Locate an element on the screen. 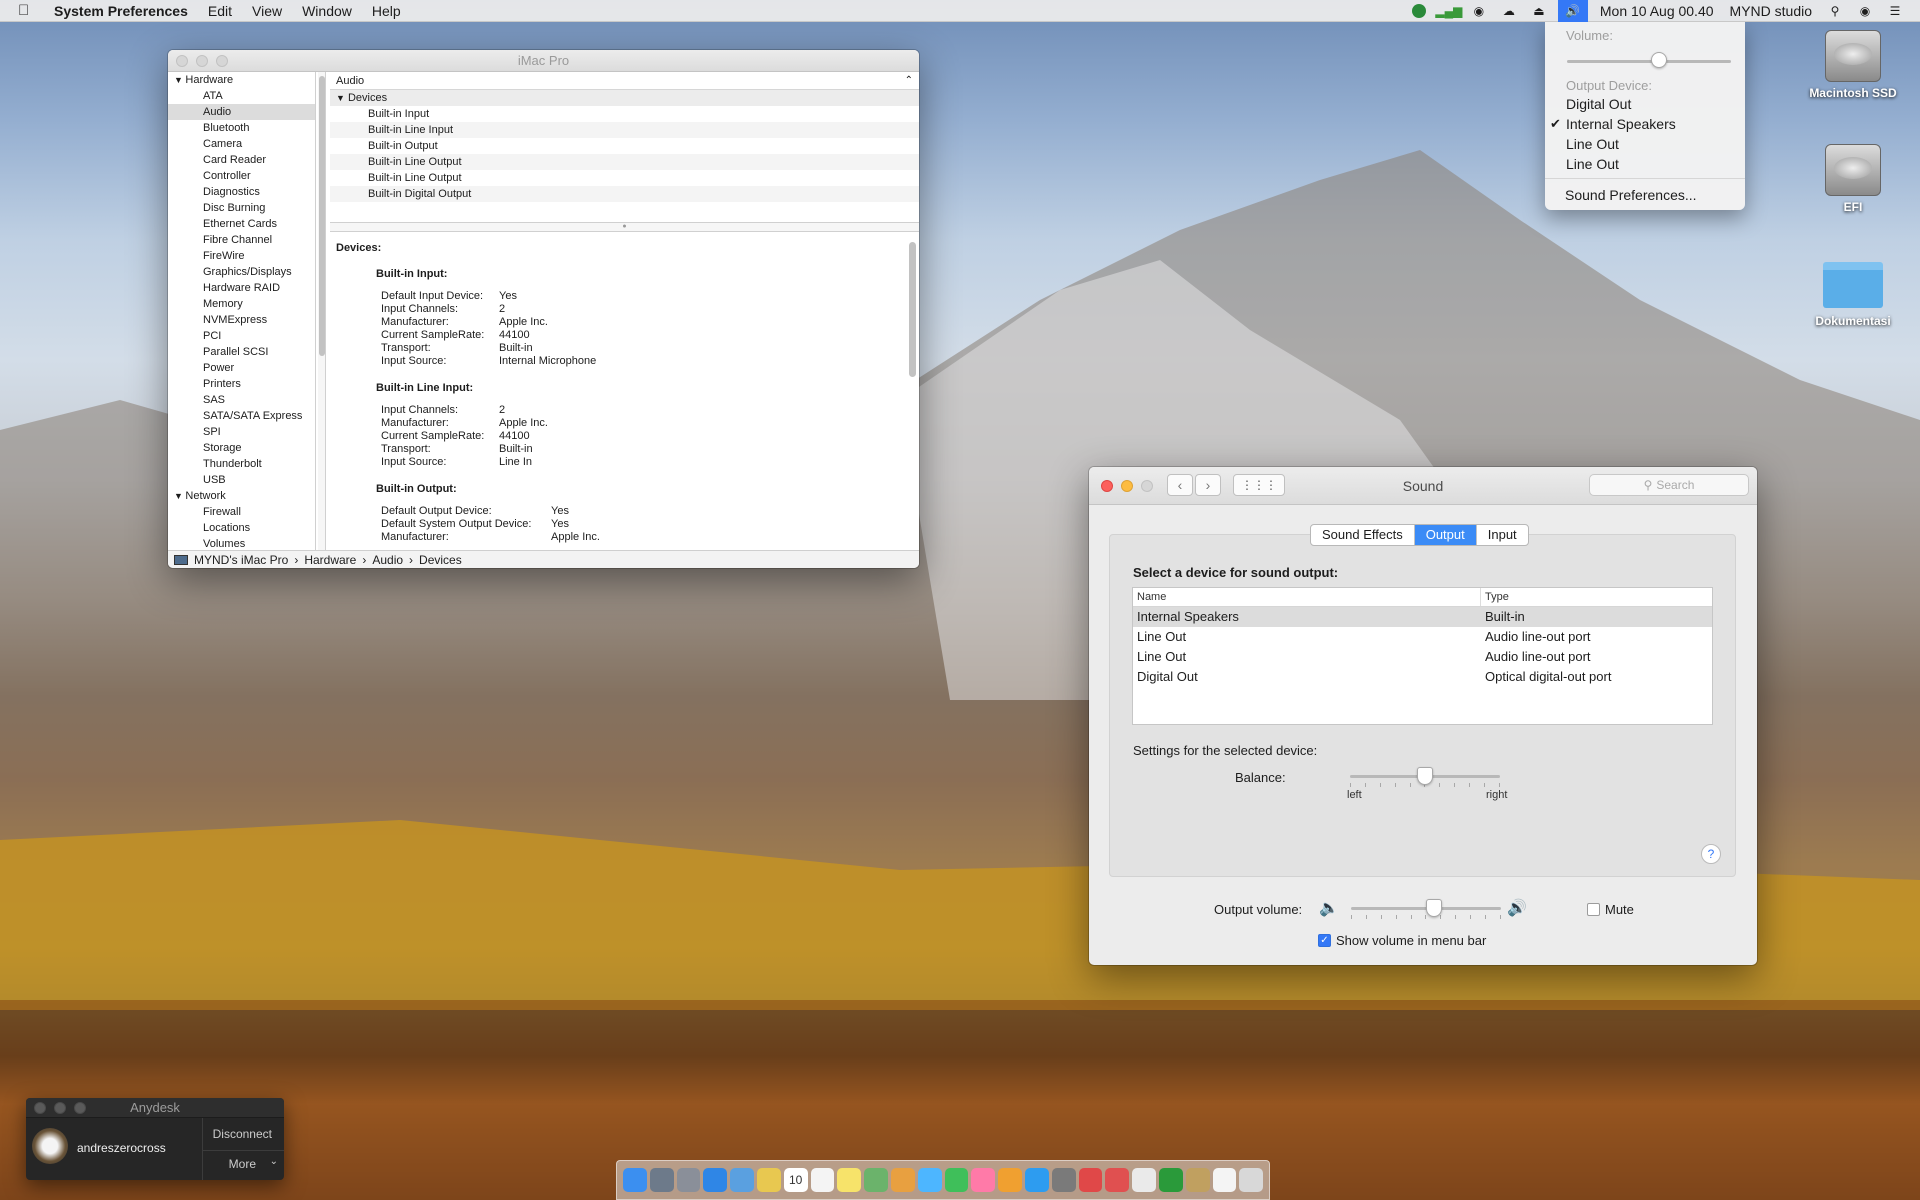  appstore-icon is located at coordinates (1036, 1180).